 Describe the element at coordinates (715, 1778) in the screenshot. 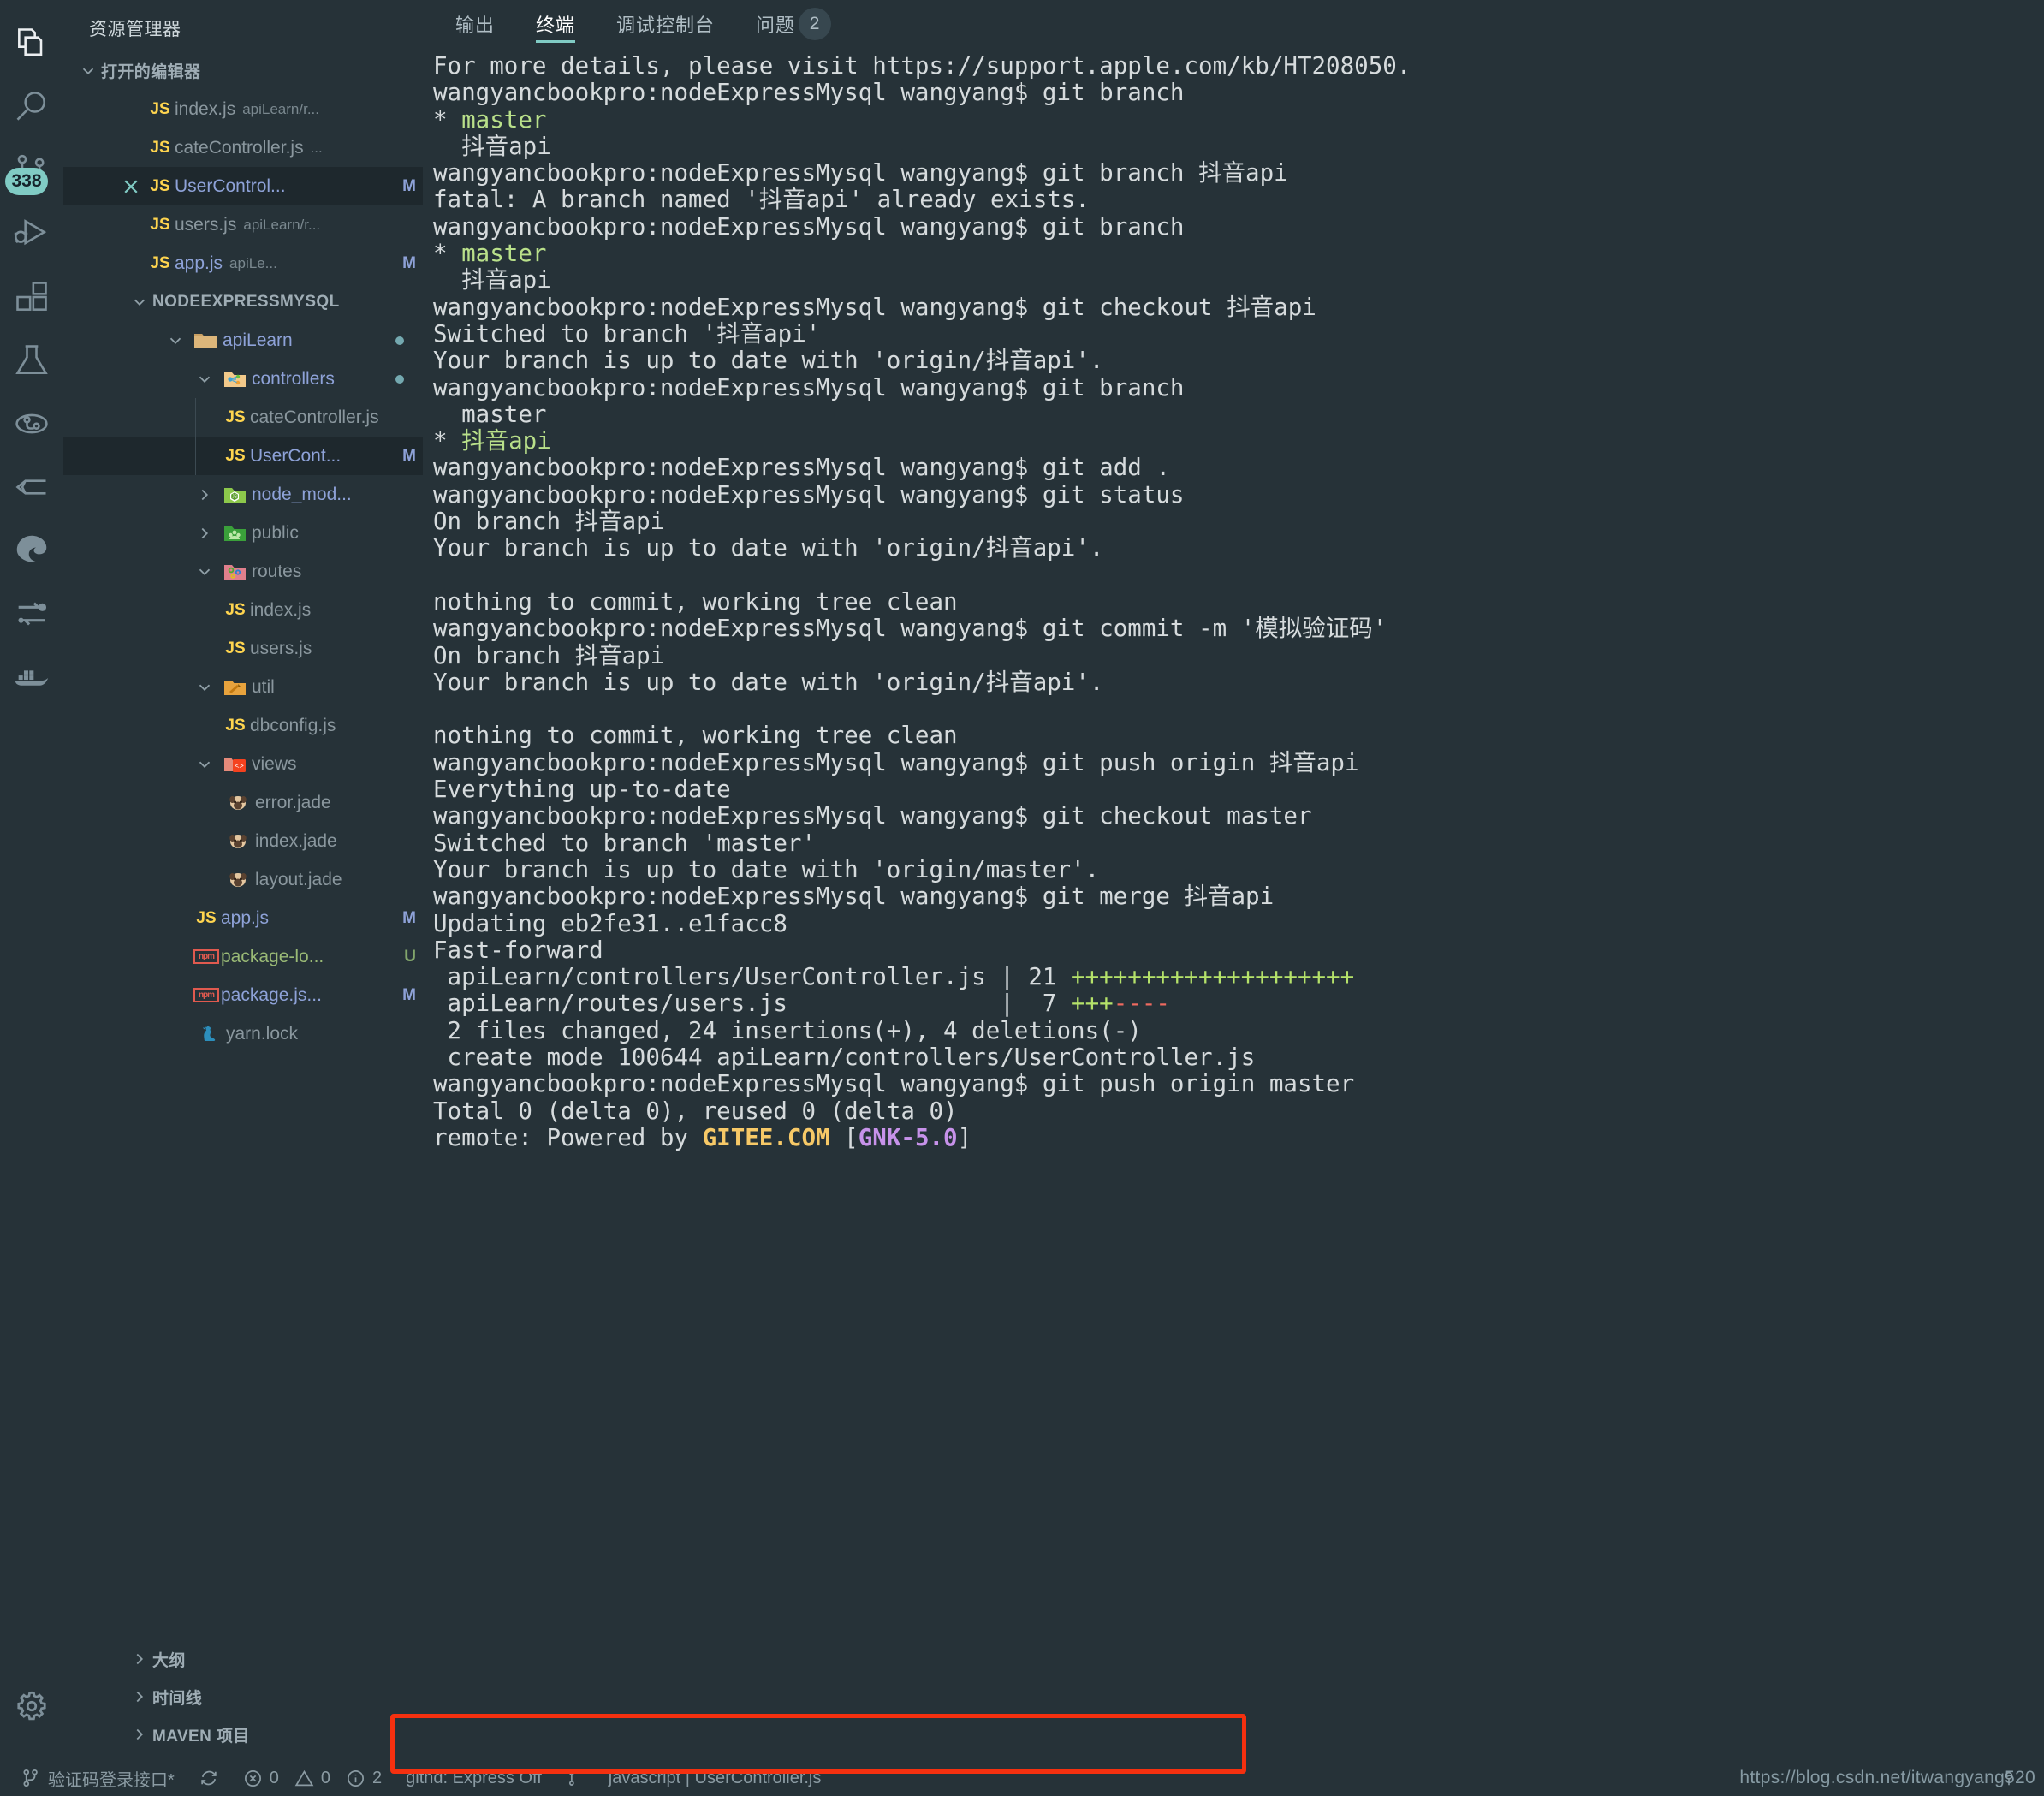

I see `status-language: javascript | UserController.js` at that location.